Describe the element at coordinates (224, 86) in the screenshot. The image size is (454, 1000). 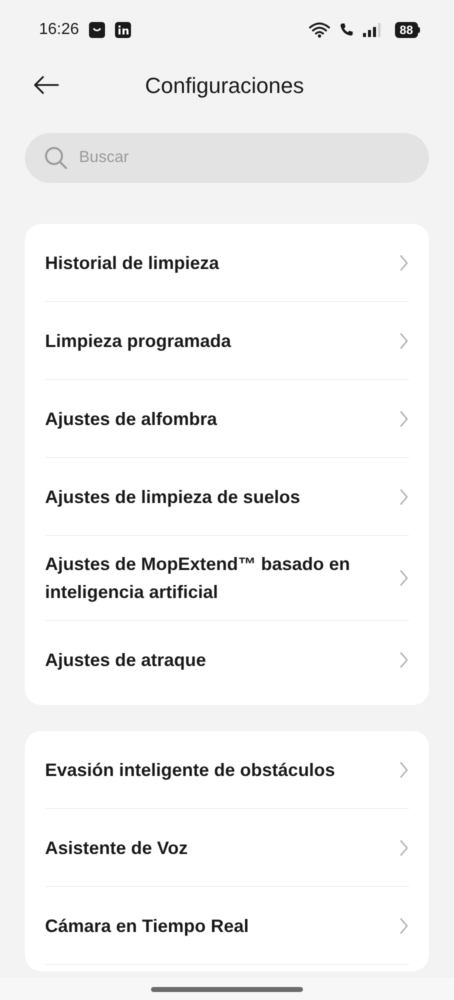
I see `page-title: Configuraciones` at that location.